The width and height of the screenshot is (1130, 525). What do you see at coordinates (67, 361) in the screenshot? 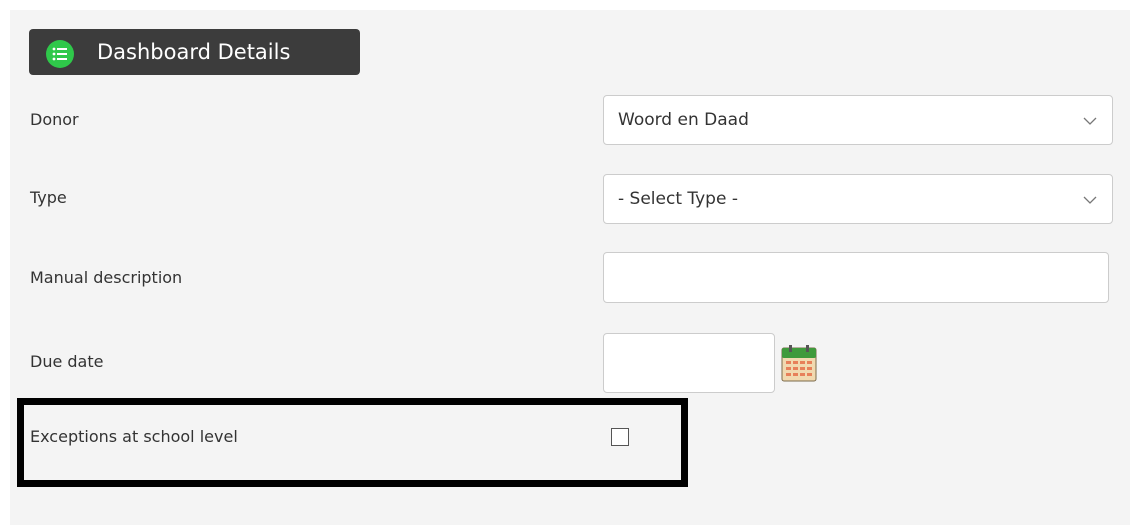
I see `due-date-label: Due date` at bounding box center [67, 361].